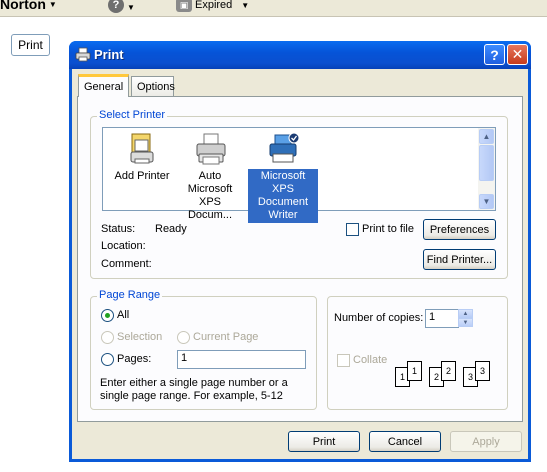 The height and width of the screenshot is (472, 547). Describe the element at coordinates (184, 6) in the screenshot. I see `lock-icon: ▣` at that location.